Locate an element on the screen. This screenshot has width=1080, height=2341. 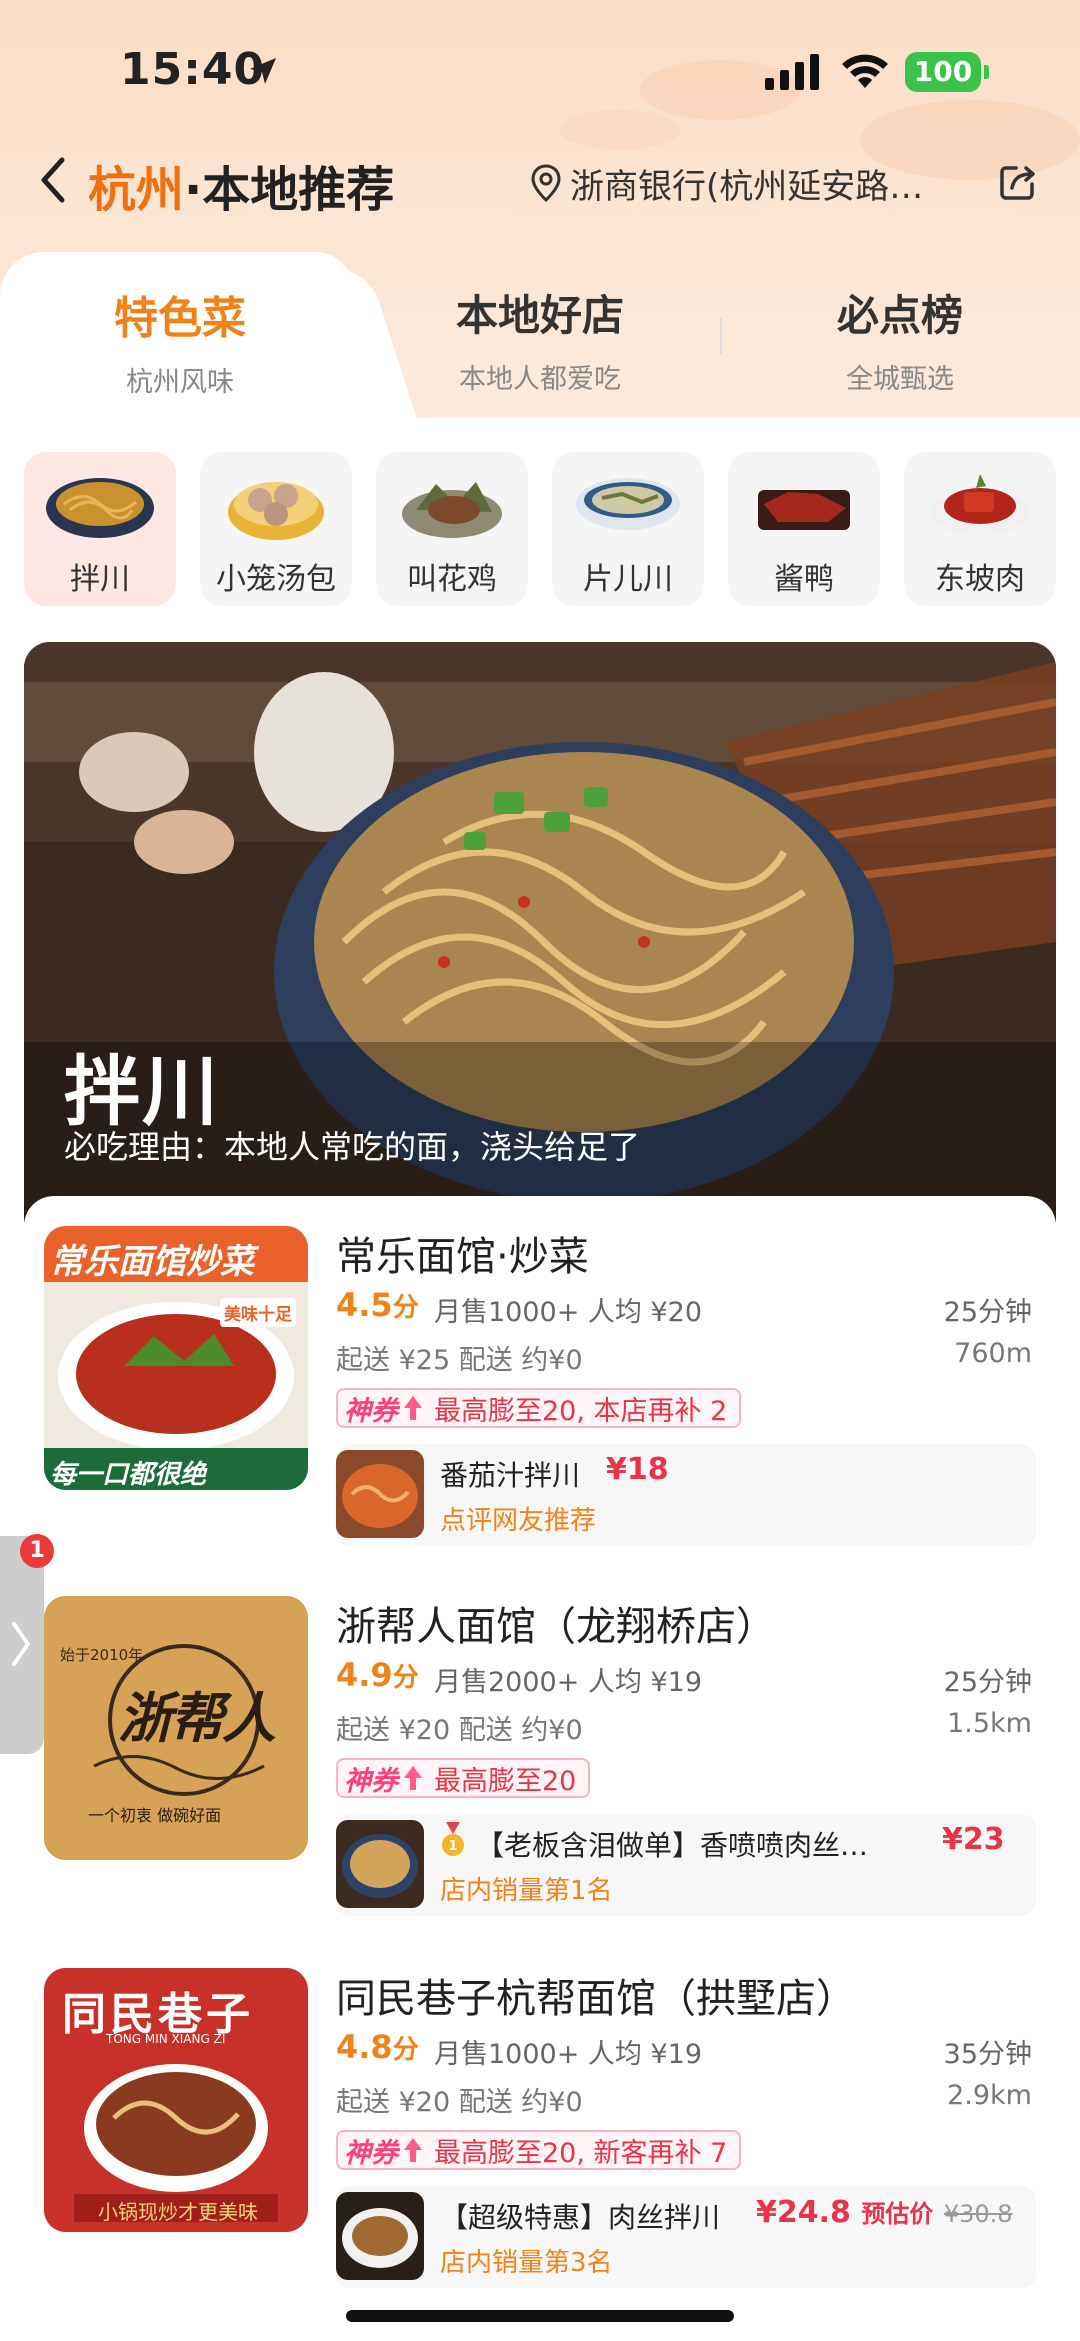
tab-local-shops: 本地好店 本地人都爱吃 is located at coordinates (540, 339).